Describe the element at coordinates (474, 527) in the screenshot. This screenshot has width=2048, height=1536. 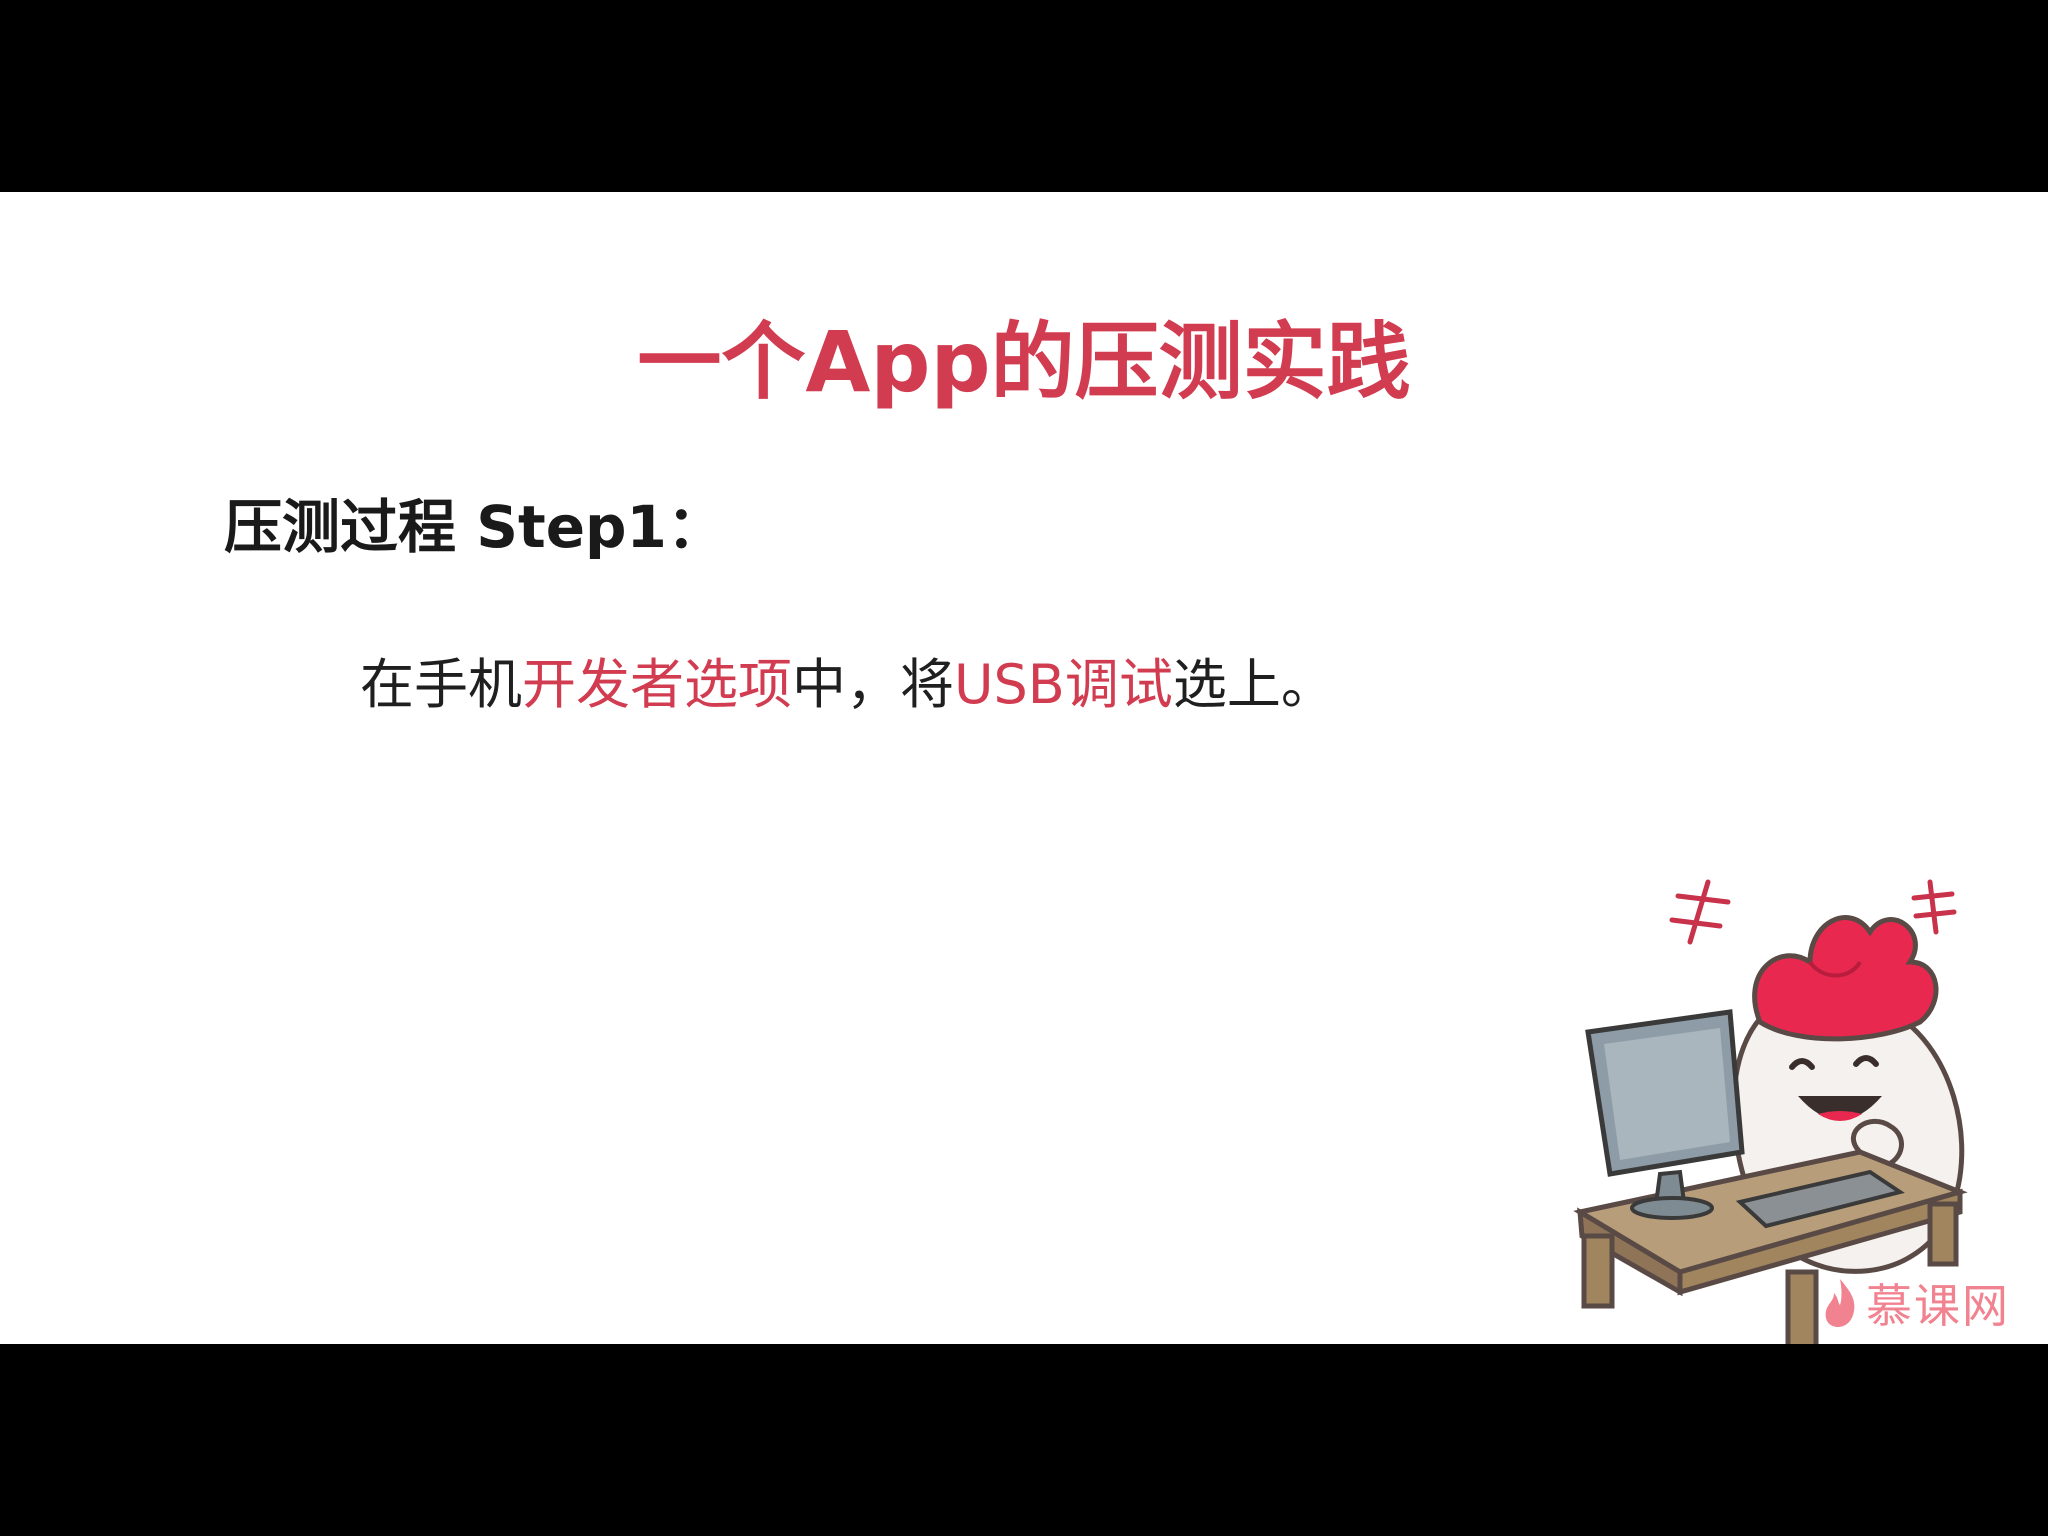
I see `step-heading: 压测过程 Step1：` at that location.